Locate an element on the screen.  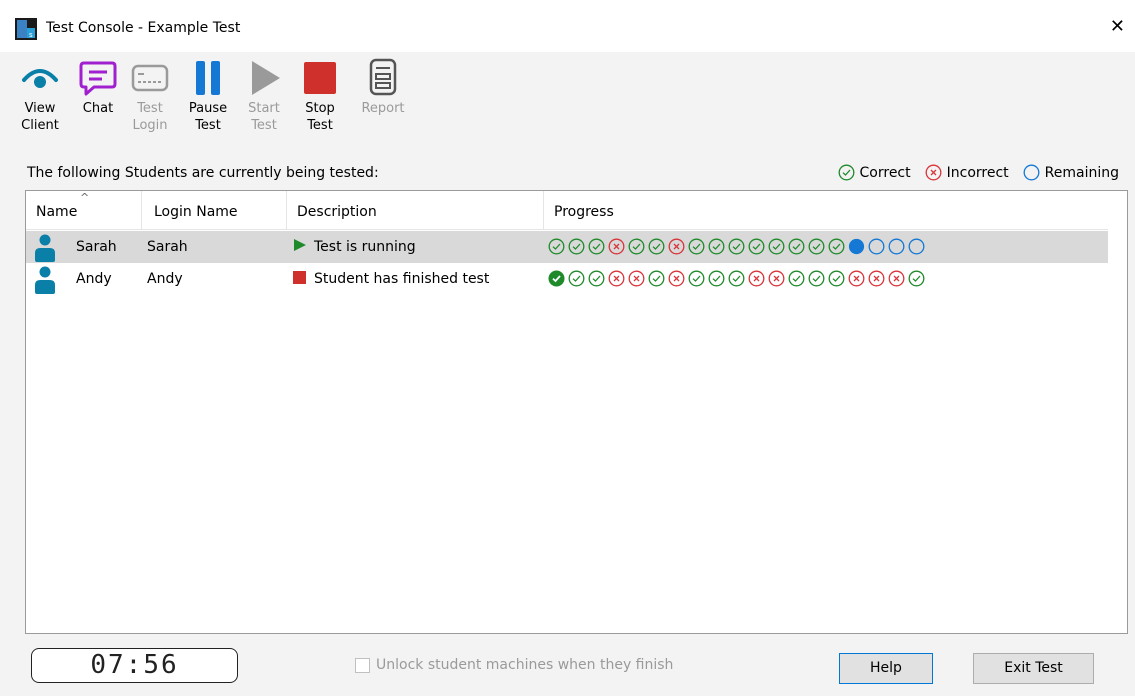
sort-caret-icon: ^ is located at coordinates (85, 197).